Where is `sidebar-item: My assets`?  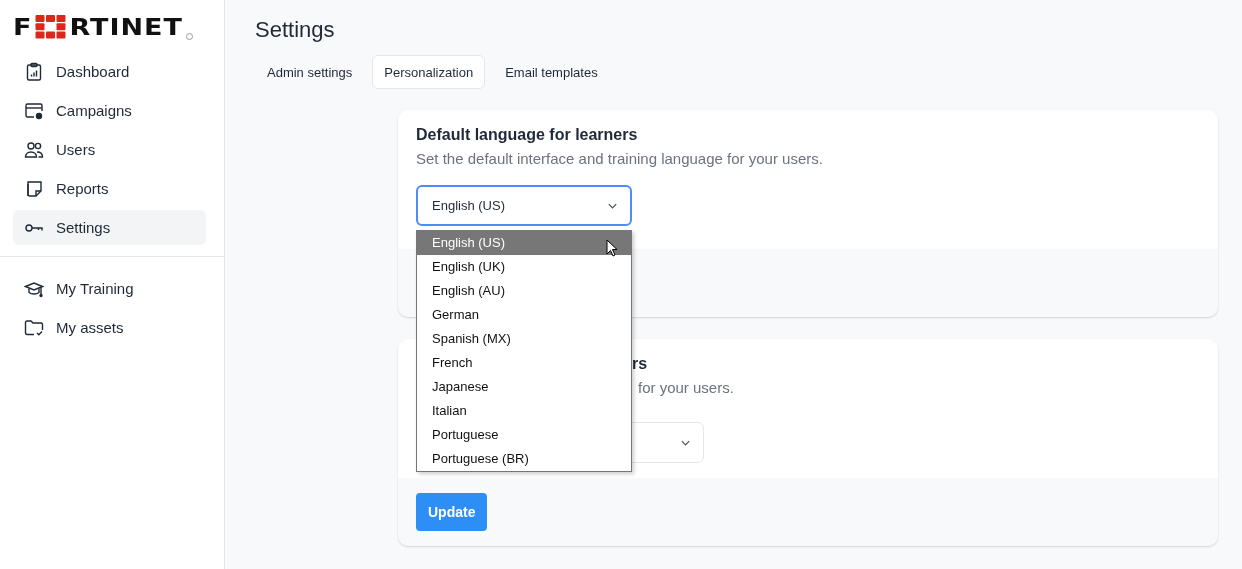
sidebar-item: My assets is located at coordinates (109, 327).